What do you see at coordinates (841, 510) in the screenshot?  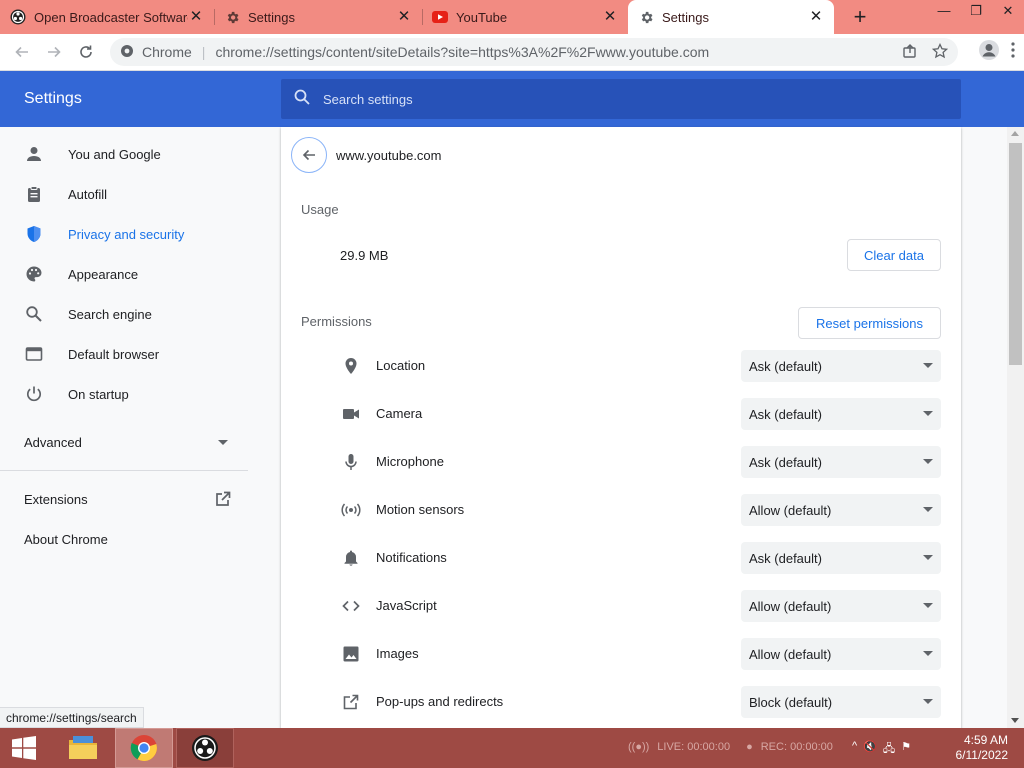 I see `motion-sensors-select: Allow (default)` at bounding box center [841, 510].